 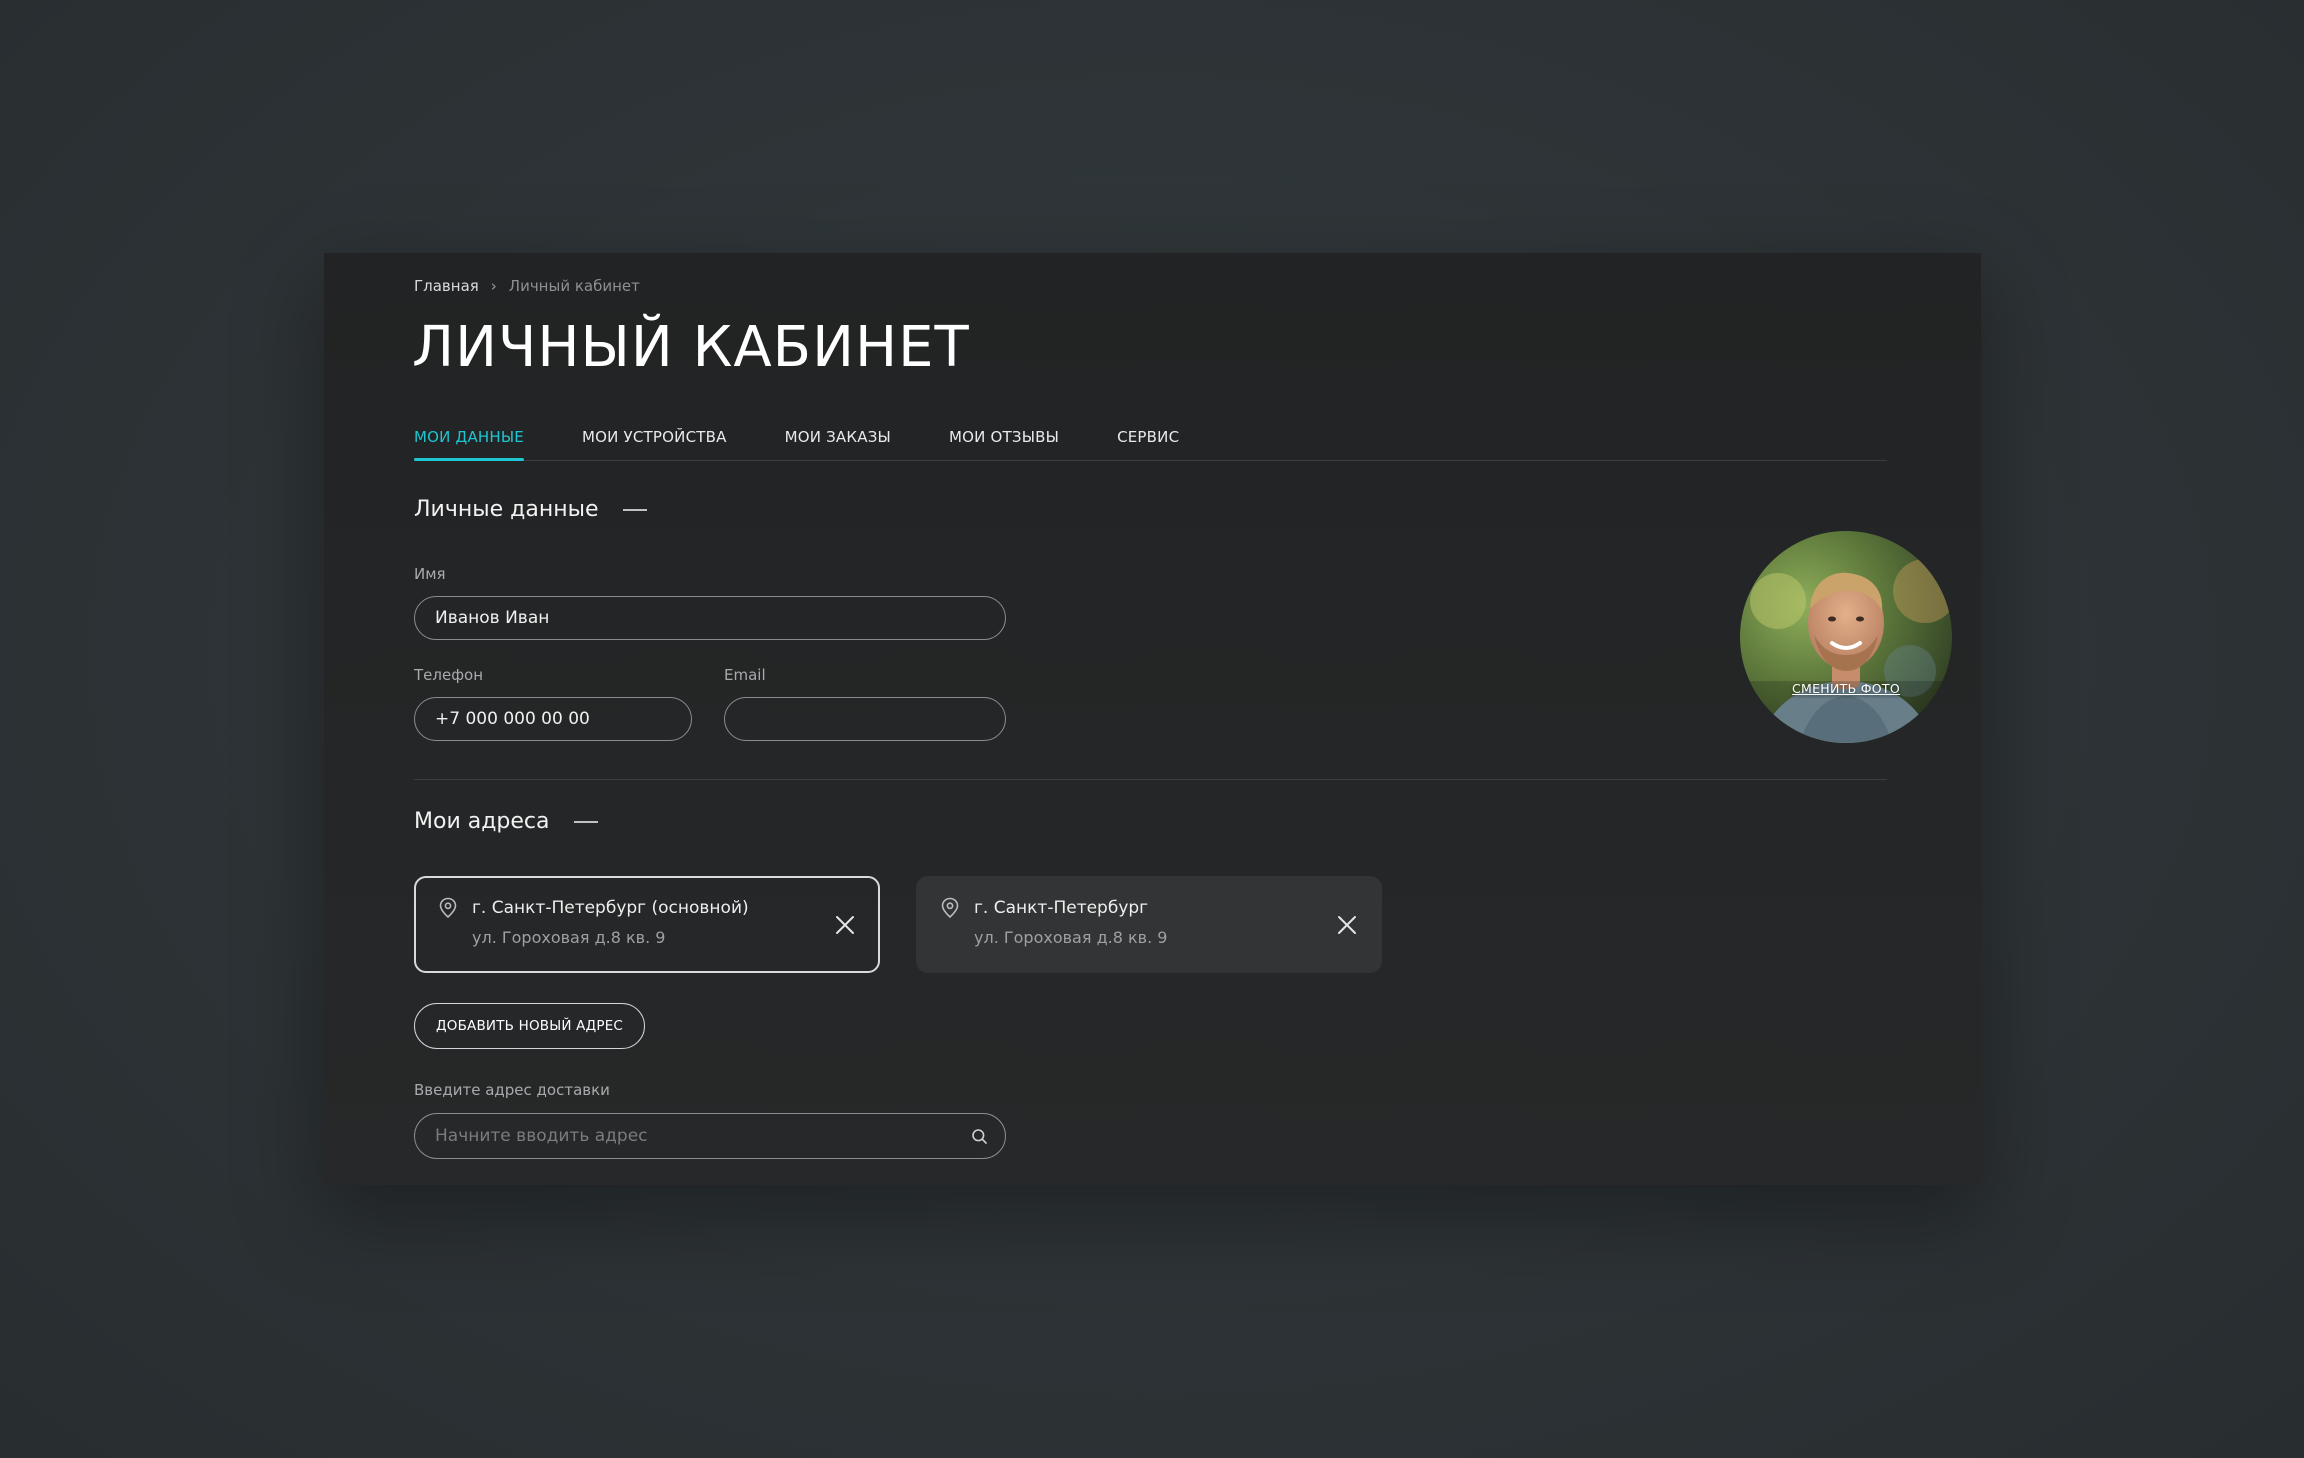 I want to click on avatar-photo, so click(x=1846, y=637).